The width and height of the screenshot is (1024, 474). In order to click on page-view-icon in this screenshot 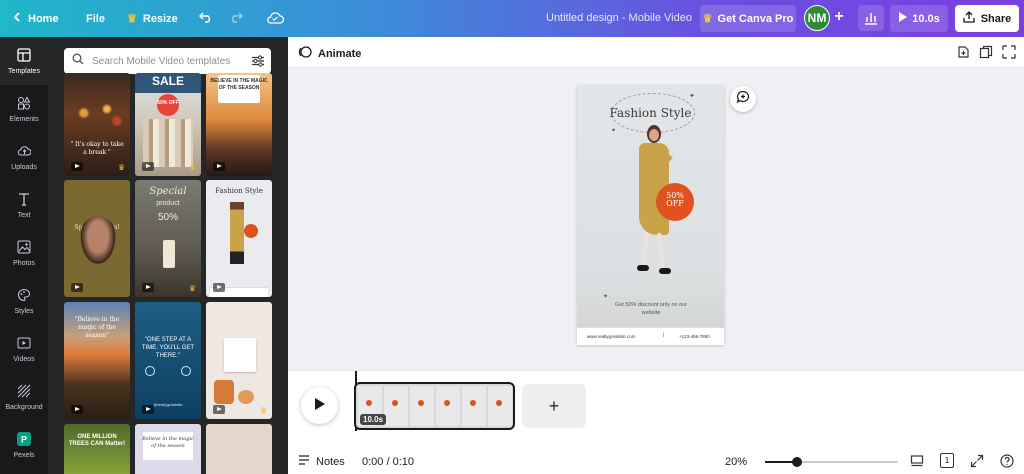, I will do `click(917, 462)`.